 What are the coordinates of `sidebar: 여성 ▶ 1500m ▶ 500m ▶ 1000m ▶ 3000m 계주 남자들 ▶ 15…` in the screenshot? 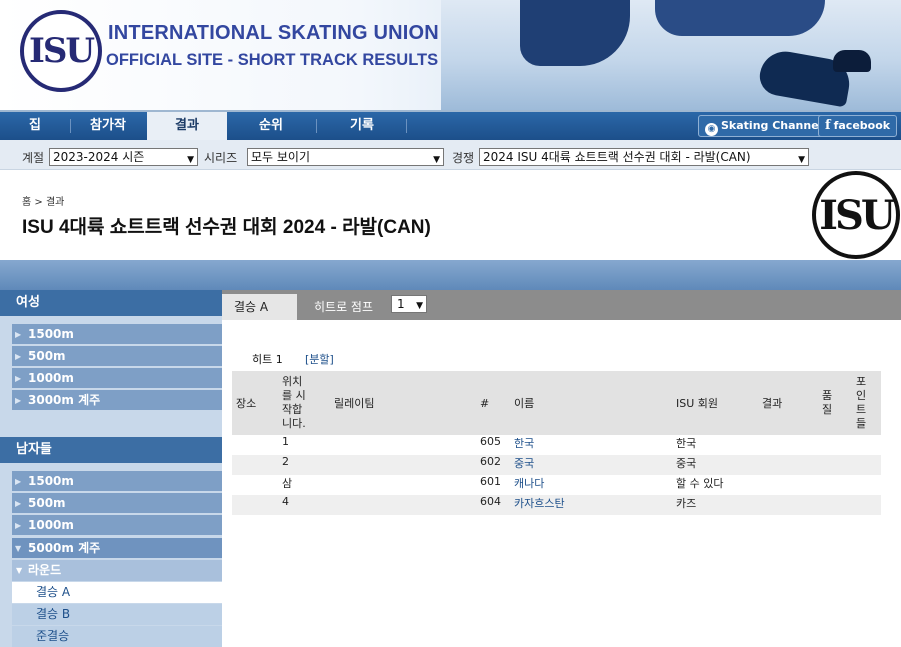 It's located at (111, 468).